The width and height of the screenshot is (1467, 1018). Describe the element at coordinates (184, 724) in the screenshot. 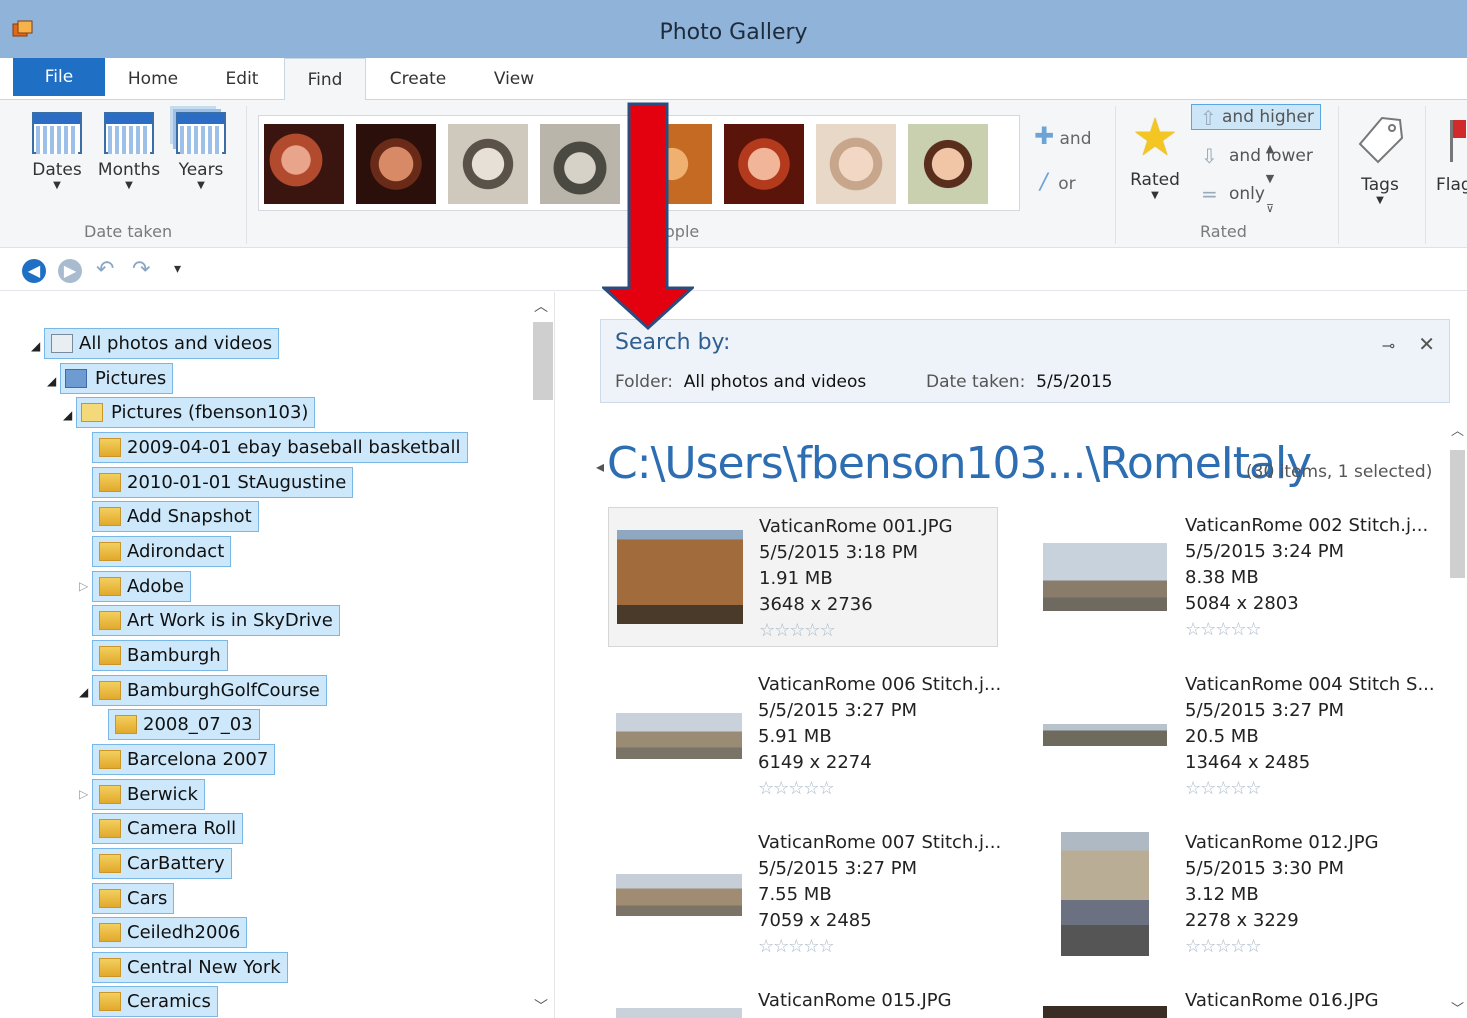

I see `tree-item-folder: 2008_07_03` at that location.